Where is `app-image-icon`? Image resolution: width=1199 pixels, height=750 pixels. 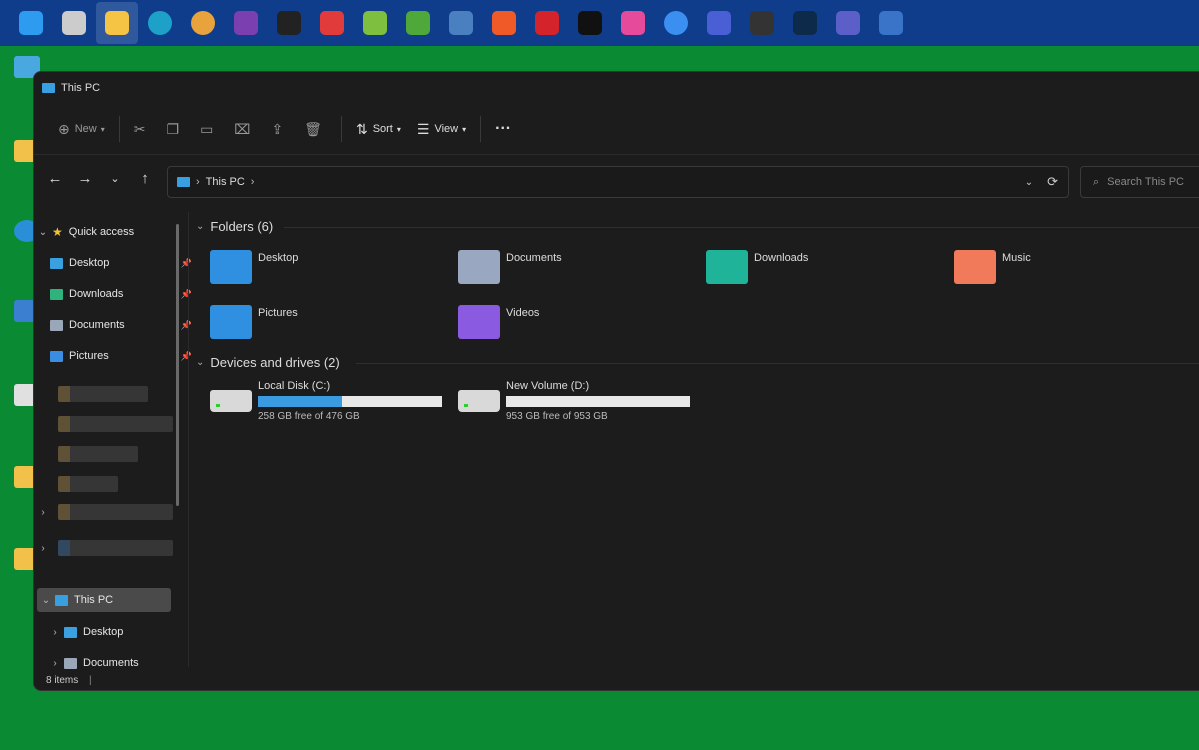 app-image-icon is located at coordinates (461, 23).